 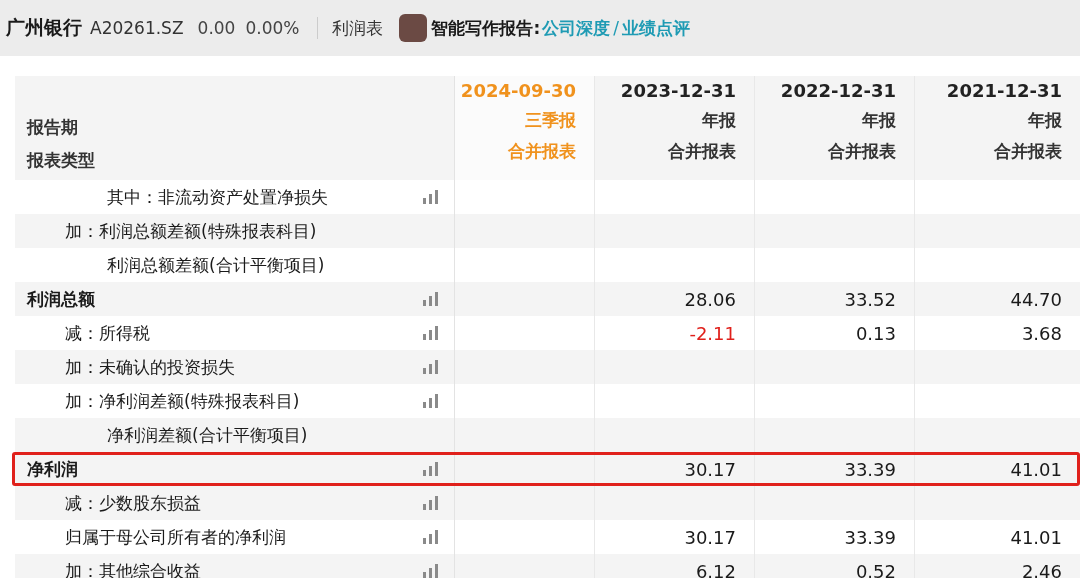 What do you see at coordinates (132, 503) in the screenshot?
I see `row-label: 减：少数股东损益` at bounding box center [132, 503].